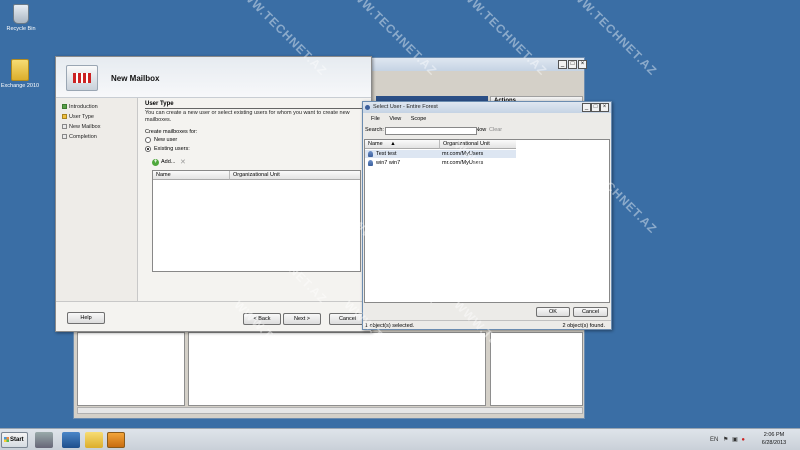 The image size is (800, 450). I want to click on clock-time: 2:06 PM, so click(774, 435).